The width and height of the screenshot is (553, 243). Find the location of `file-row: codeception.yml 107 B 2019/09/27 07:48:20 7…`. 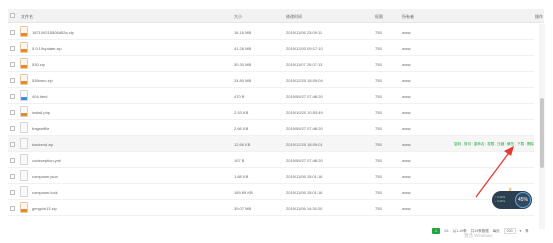

file-row: codeception.yml 107 B 2019/09/27 07:48:20 7… is located at coordinates (271, 160).